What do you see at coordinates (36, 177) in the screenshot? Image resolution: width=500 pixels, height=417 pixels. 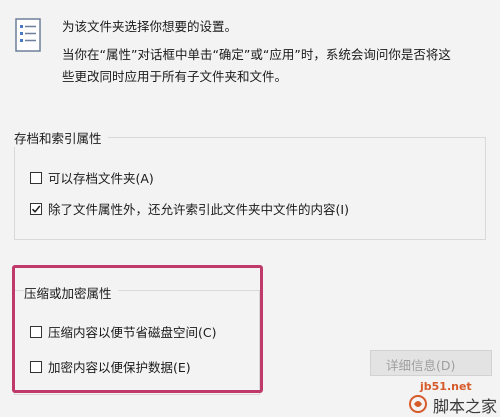 I see `archive-folder-checkbox` at bounding box center [36, 177].